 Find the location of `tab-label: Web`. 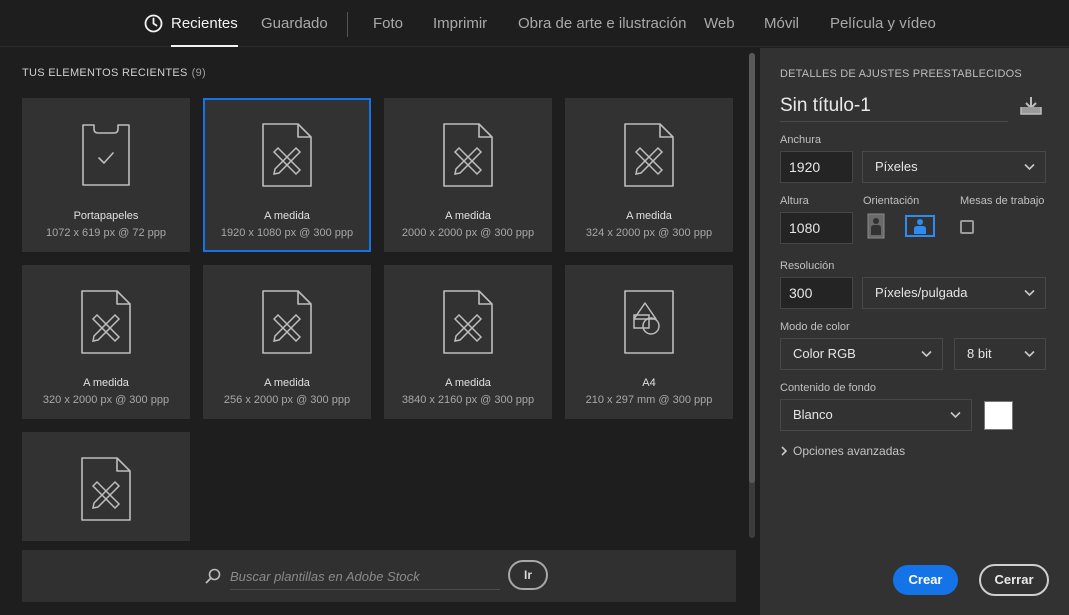

tab-label: Web is located at coordinates (719, 23).